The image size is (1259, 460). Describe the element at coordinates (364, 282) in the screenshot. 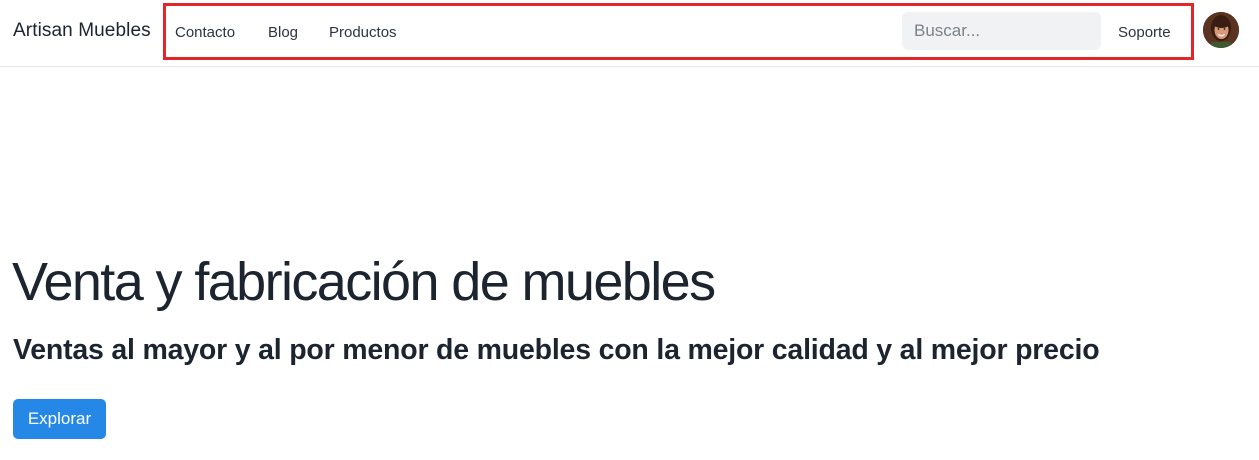

I see `hero-title: Venta y fabricación de muebles` at that location.